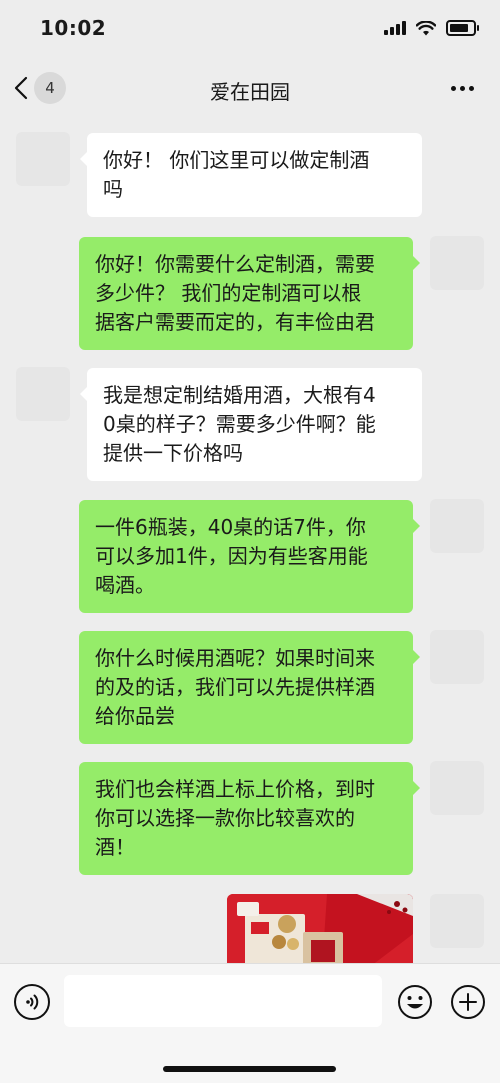 The width and height of the screenshot is (500, 1083). I want to click on message-line: 你可以选择一款你比较喜欢的, so click(225, 818).